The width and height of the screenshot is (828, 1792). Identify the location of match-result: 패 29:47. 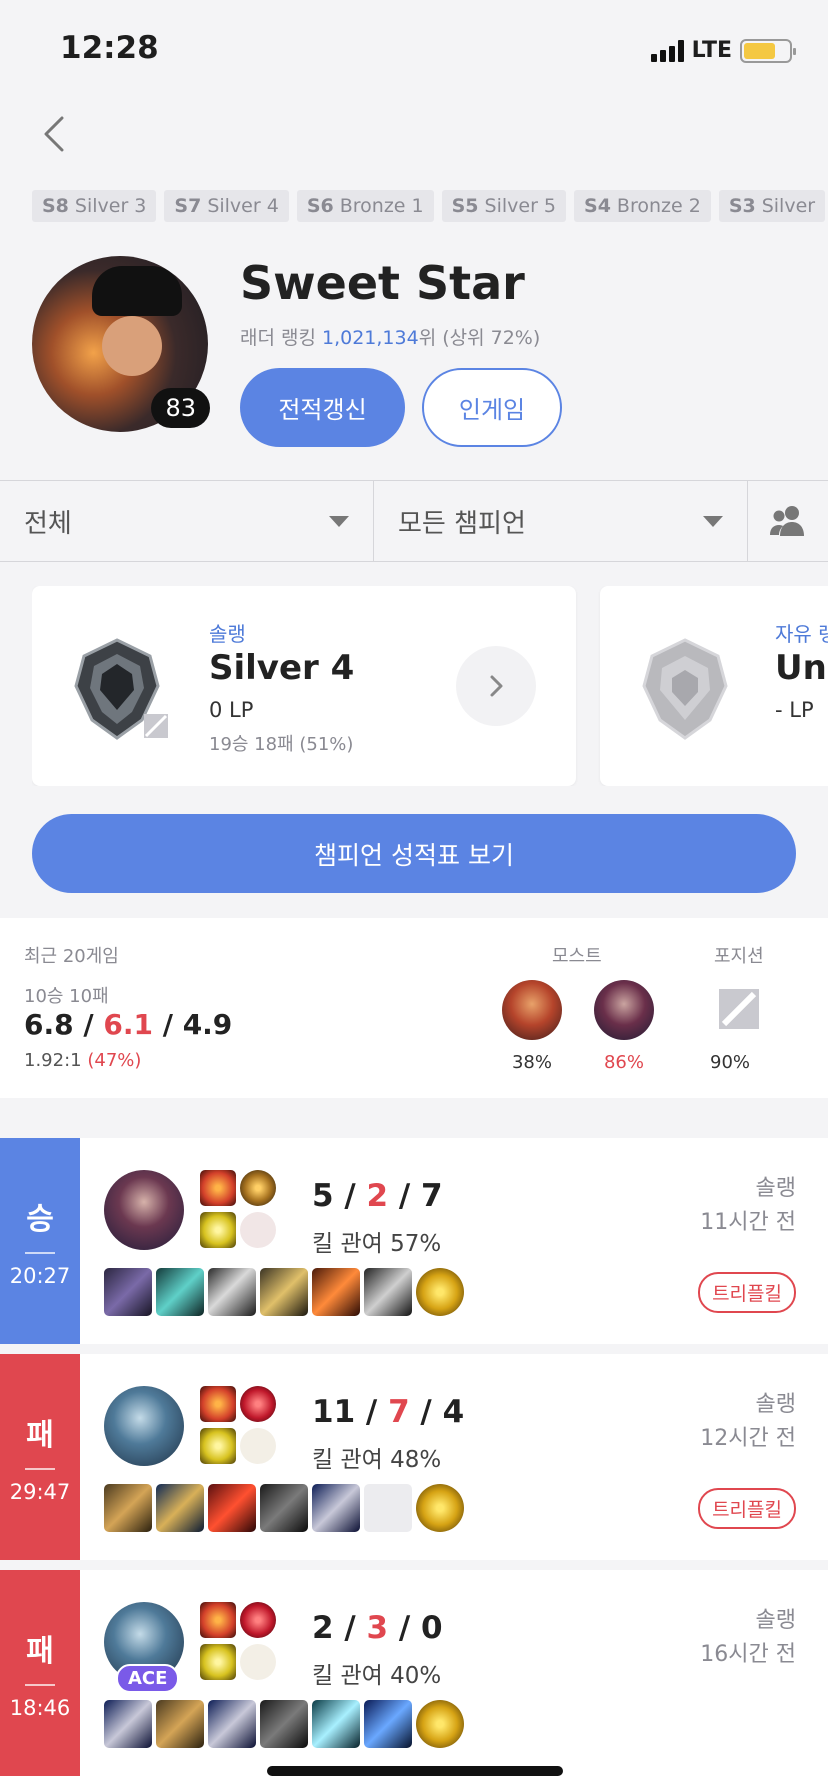
(40, 1457).